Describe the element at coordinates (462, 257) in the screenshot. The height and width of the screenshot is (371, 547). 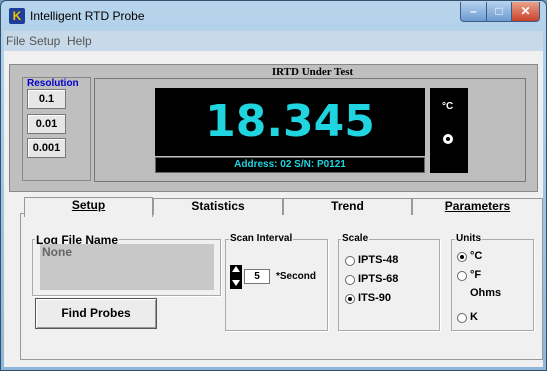
I see `unit-celsius-radio` at that location.